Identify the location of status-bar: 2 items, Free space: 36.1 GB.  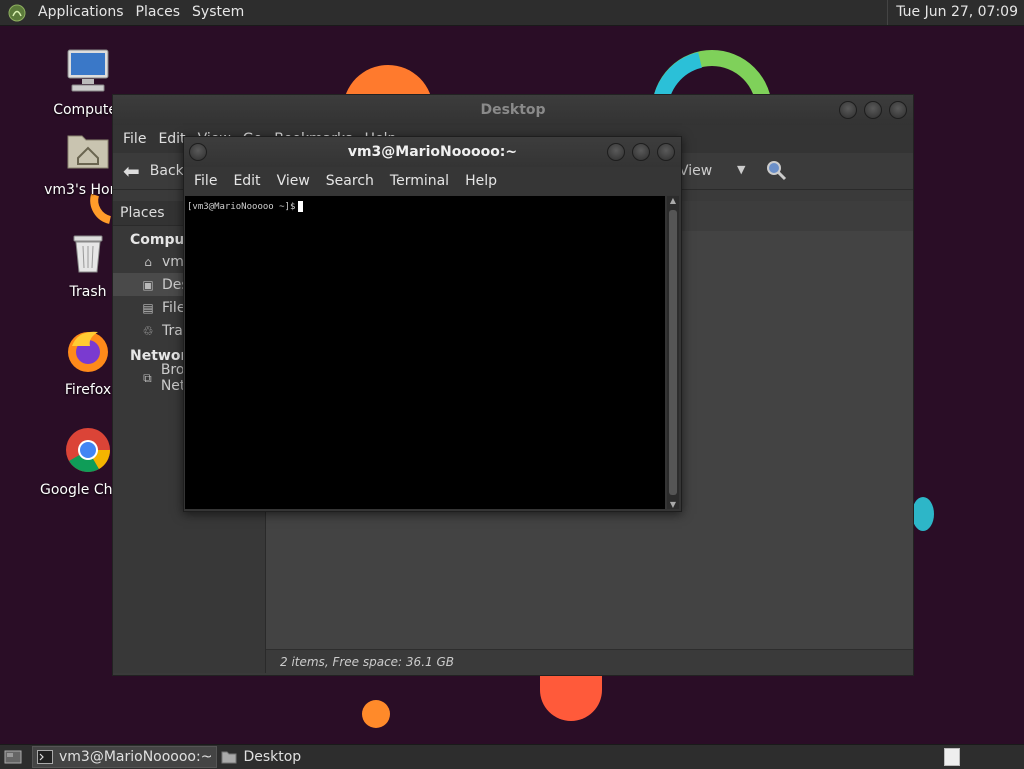
(589, 662).